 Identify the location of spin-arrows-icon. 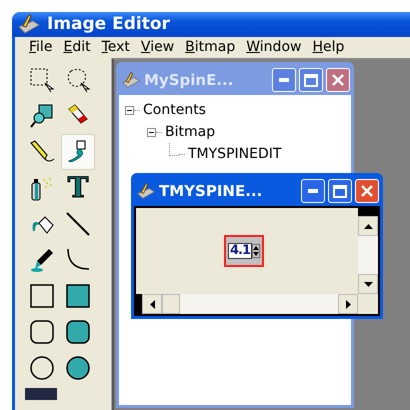
(256, 251).